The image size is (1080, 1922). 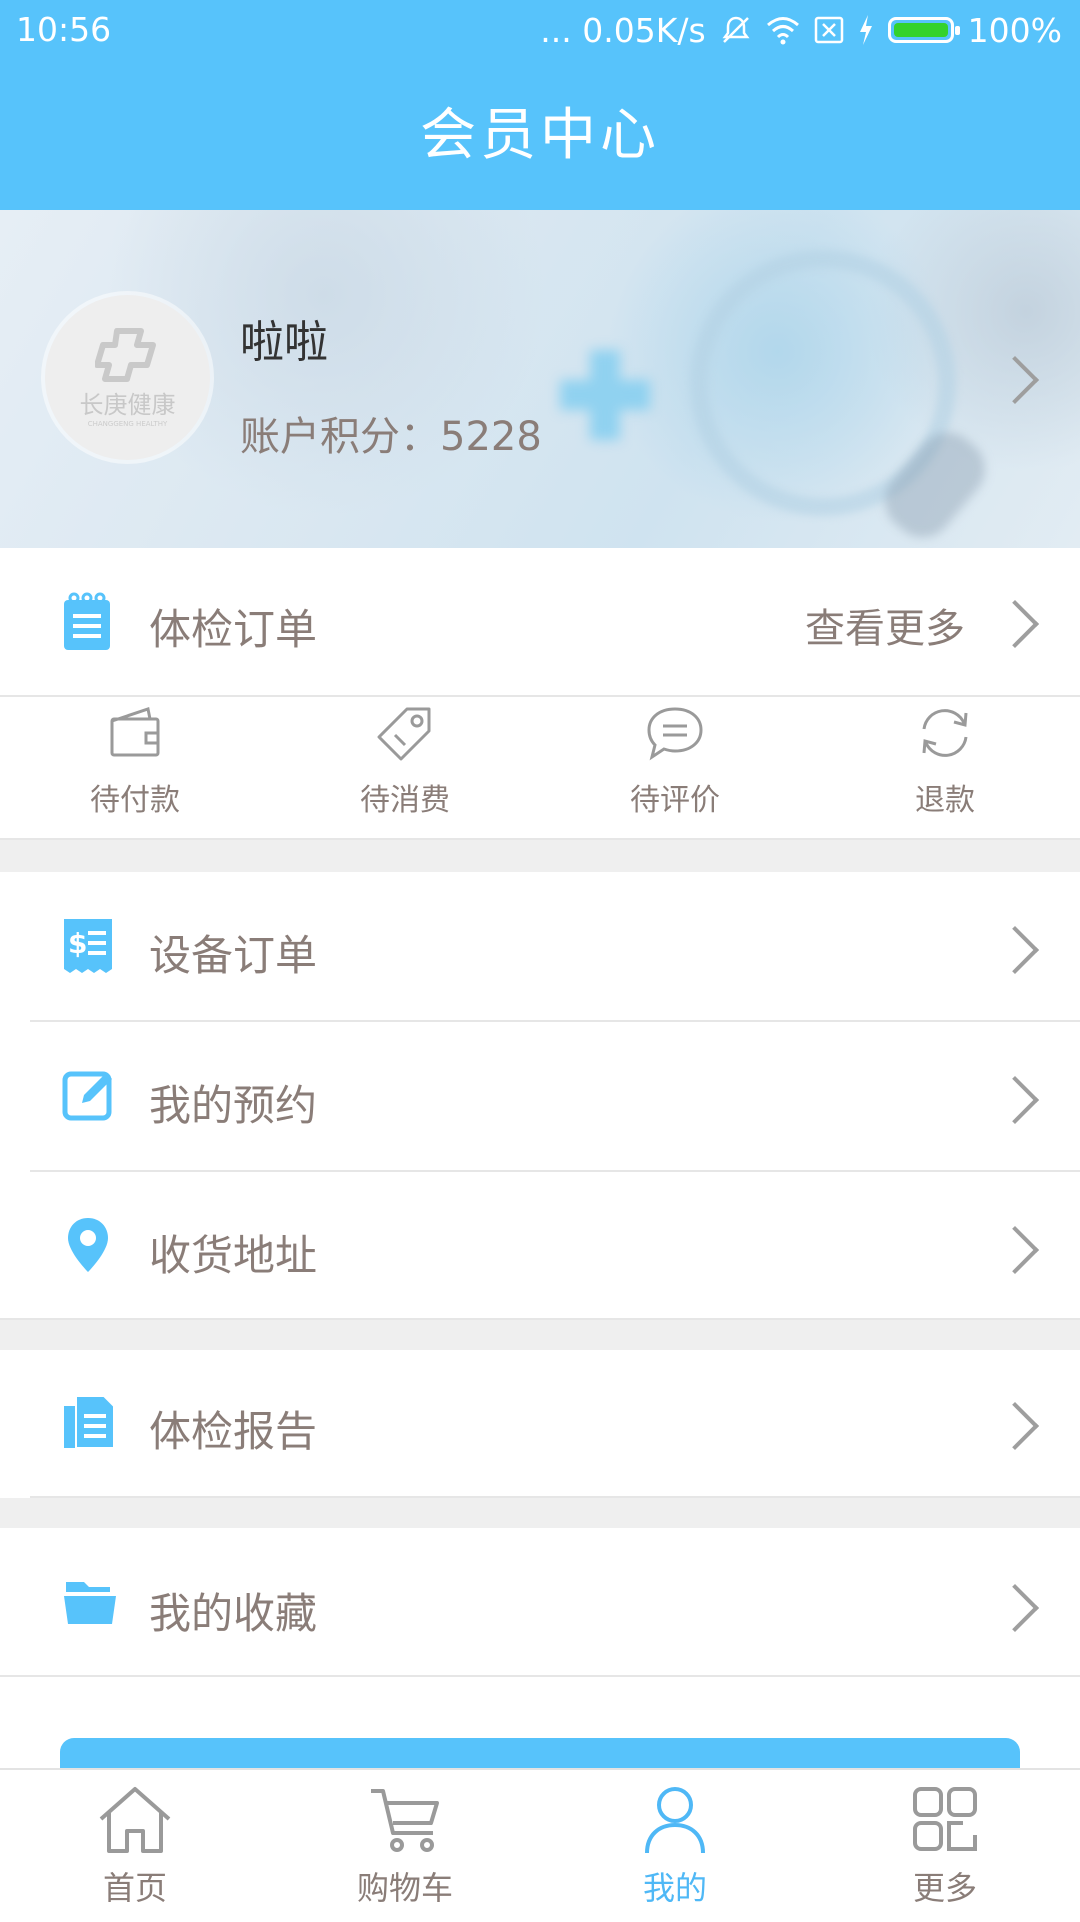 I want to click on battery-percent: 100%, so click(x=1014, y=30).